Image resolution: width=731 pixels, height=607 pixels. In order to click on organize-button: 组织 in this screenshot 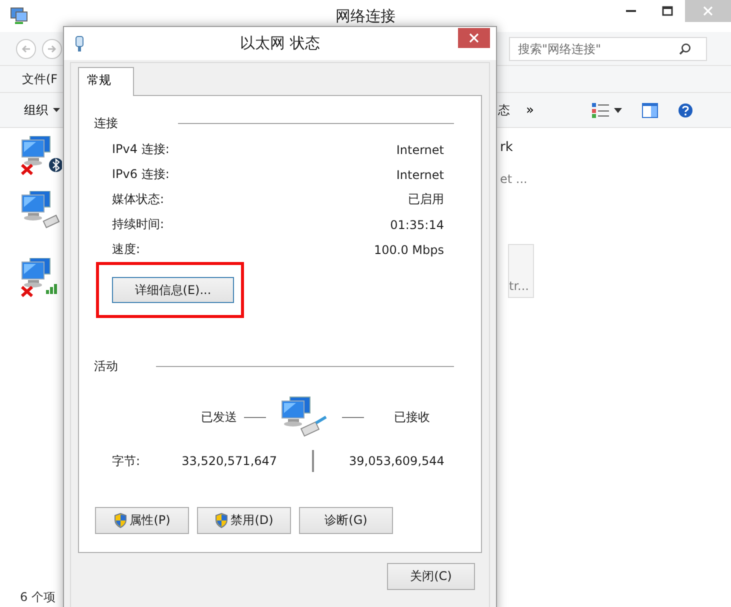, I will do `click(42, 110)`.